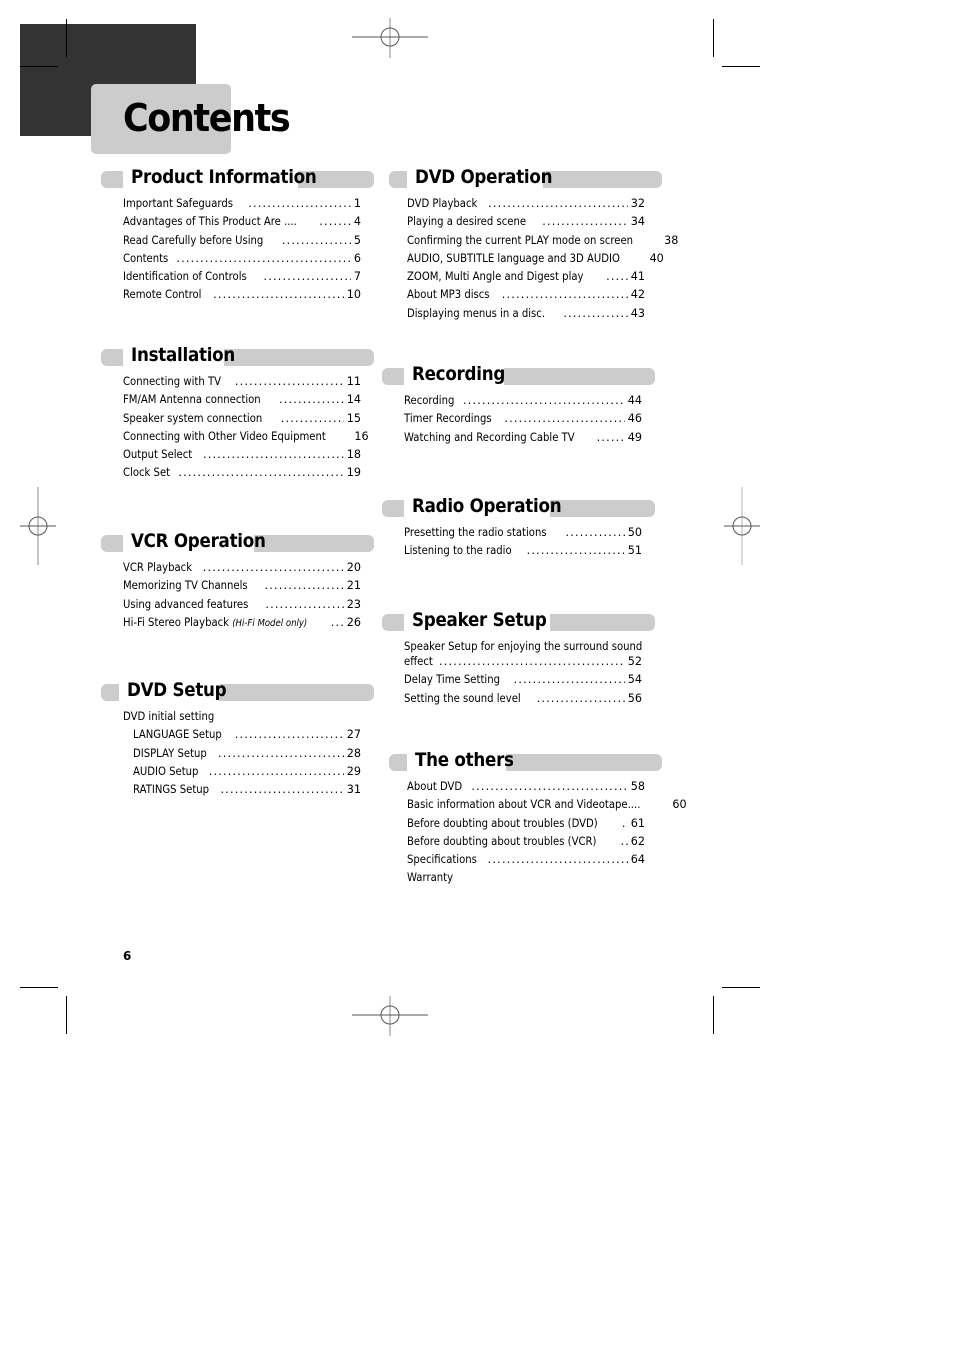 The height and width of the screenshot is (1351, 954). What do you see at coordinates (526, 224) in the screenshot?
I see `toc-entry: Playing a desired scene34` at bounding box center [526, 224].